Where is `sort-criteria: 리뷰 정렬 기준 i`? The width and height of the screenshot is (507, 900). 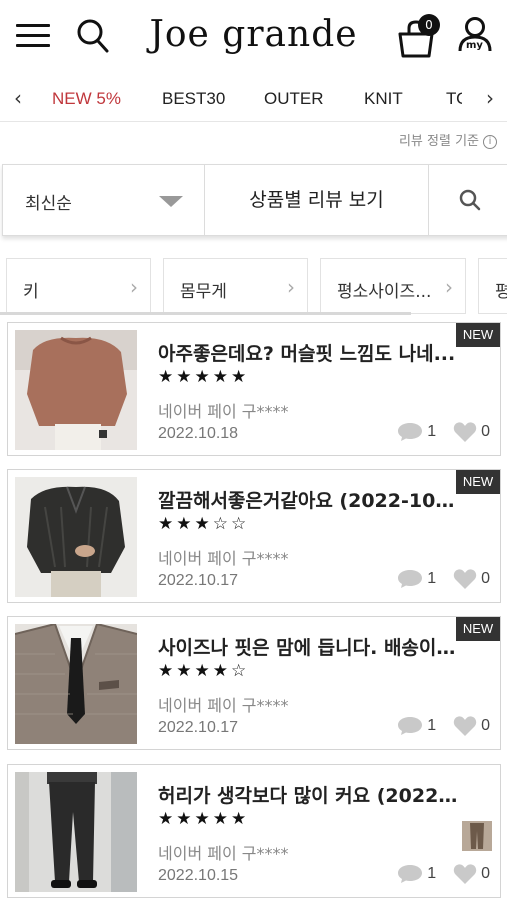
sort-criteria: 리뷰 정렬 기준 i is located at coordinates (448, 139).